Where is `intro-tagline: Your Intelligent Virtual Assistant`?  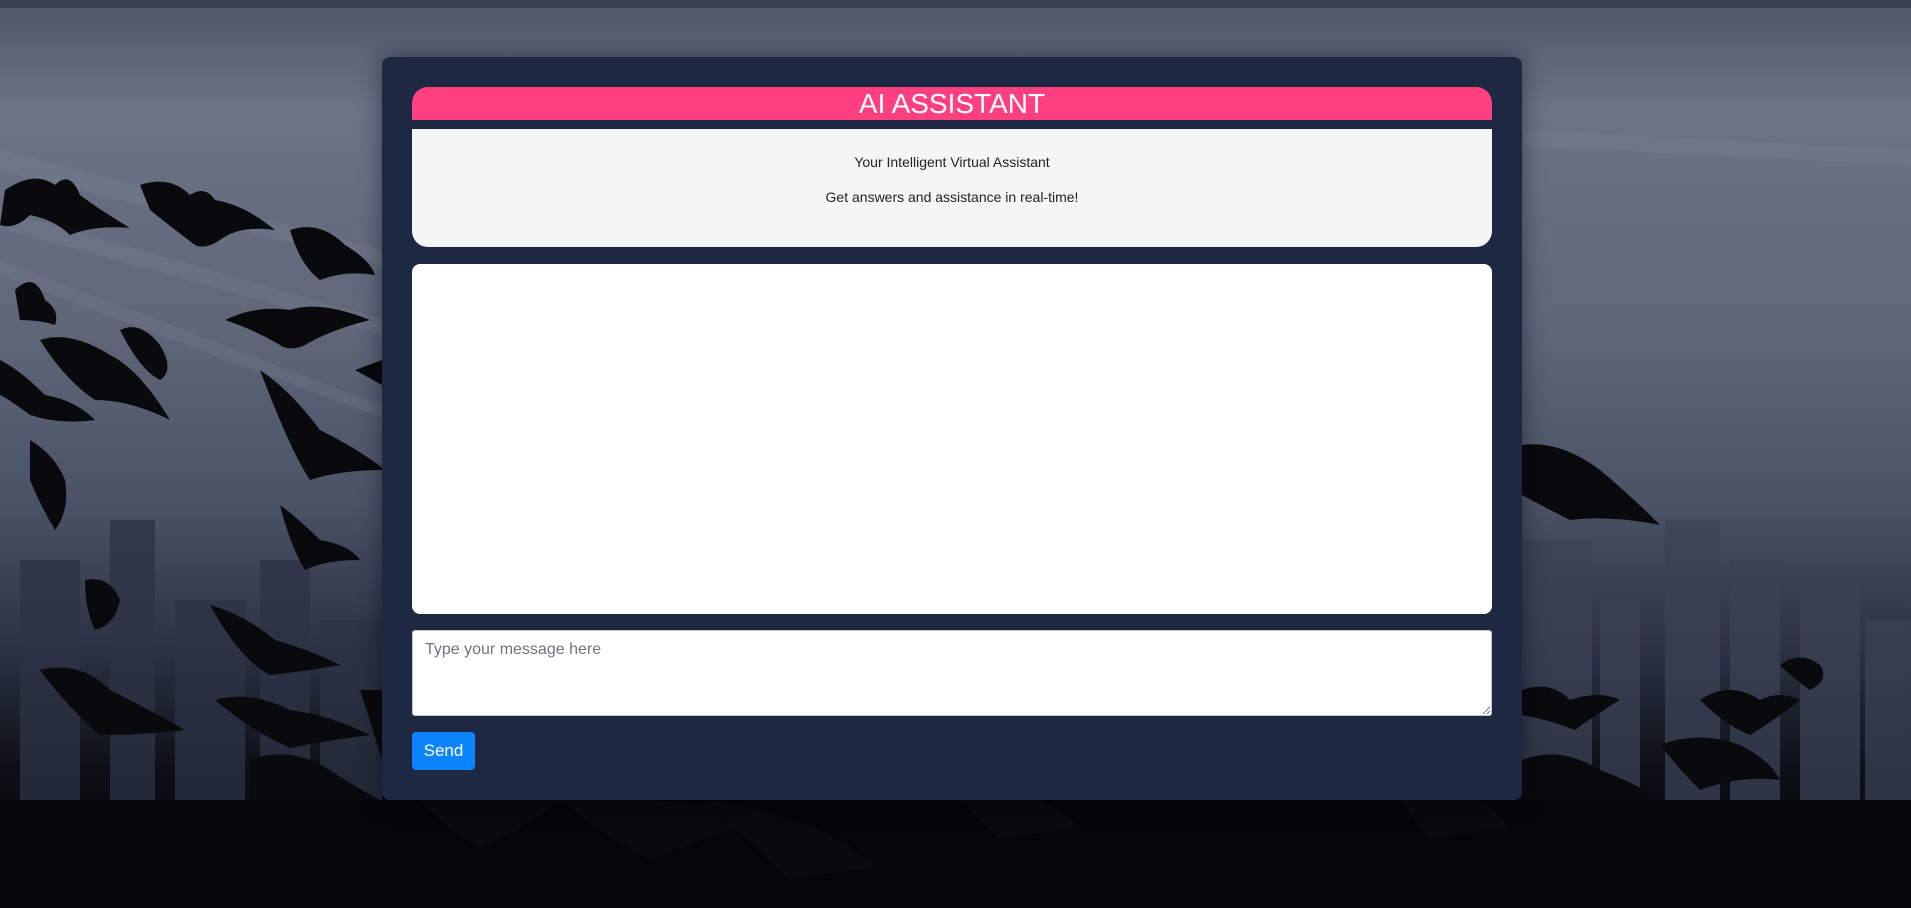
intro-tagline: Your Intelligent Virtual Assistant is located at coordinates (952, 162).